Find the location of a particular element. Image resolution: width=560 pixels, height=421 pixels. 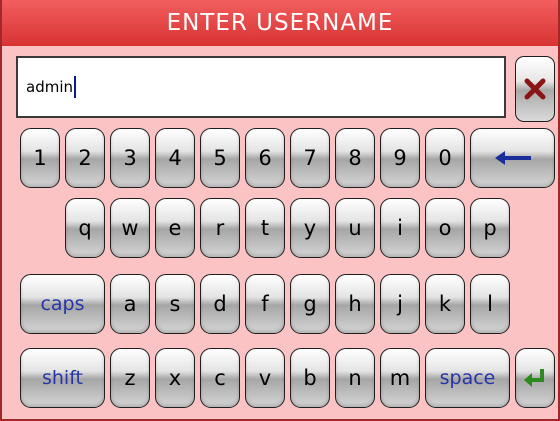

key-s: s is located at coordinates (175, 304).